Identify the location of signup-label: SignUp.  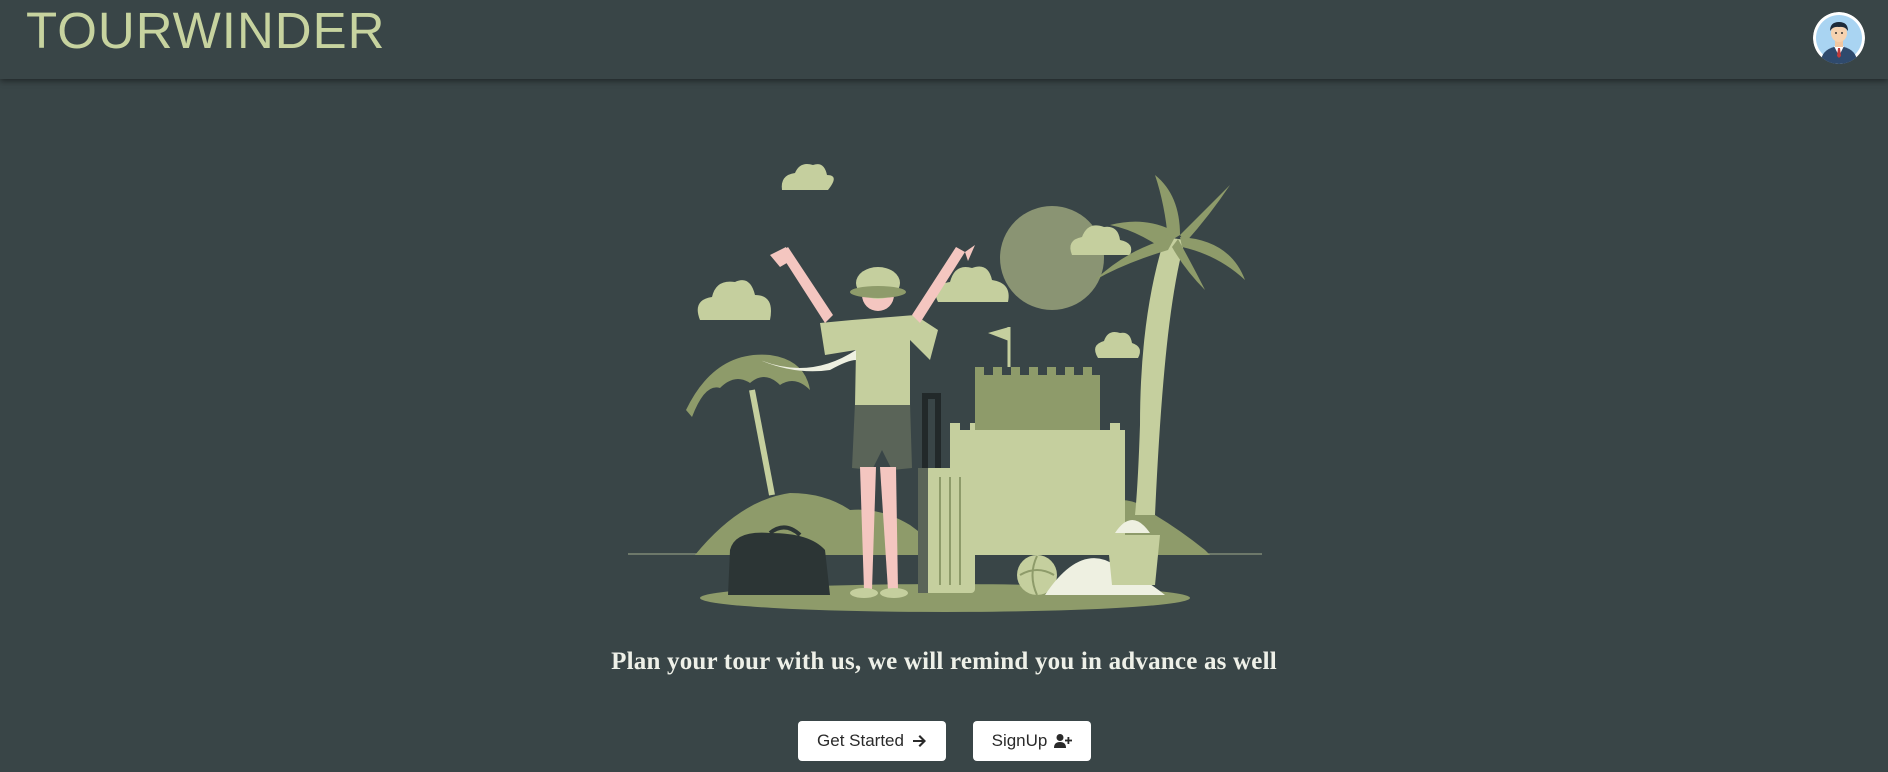
(1019, 740).